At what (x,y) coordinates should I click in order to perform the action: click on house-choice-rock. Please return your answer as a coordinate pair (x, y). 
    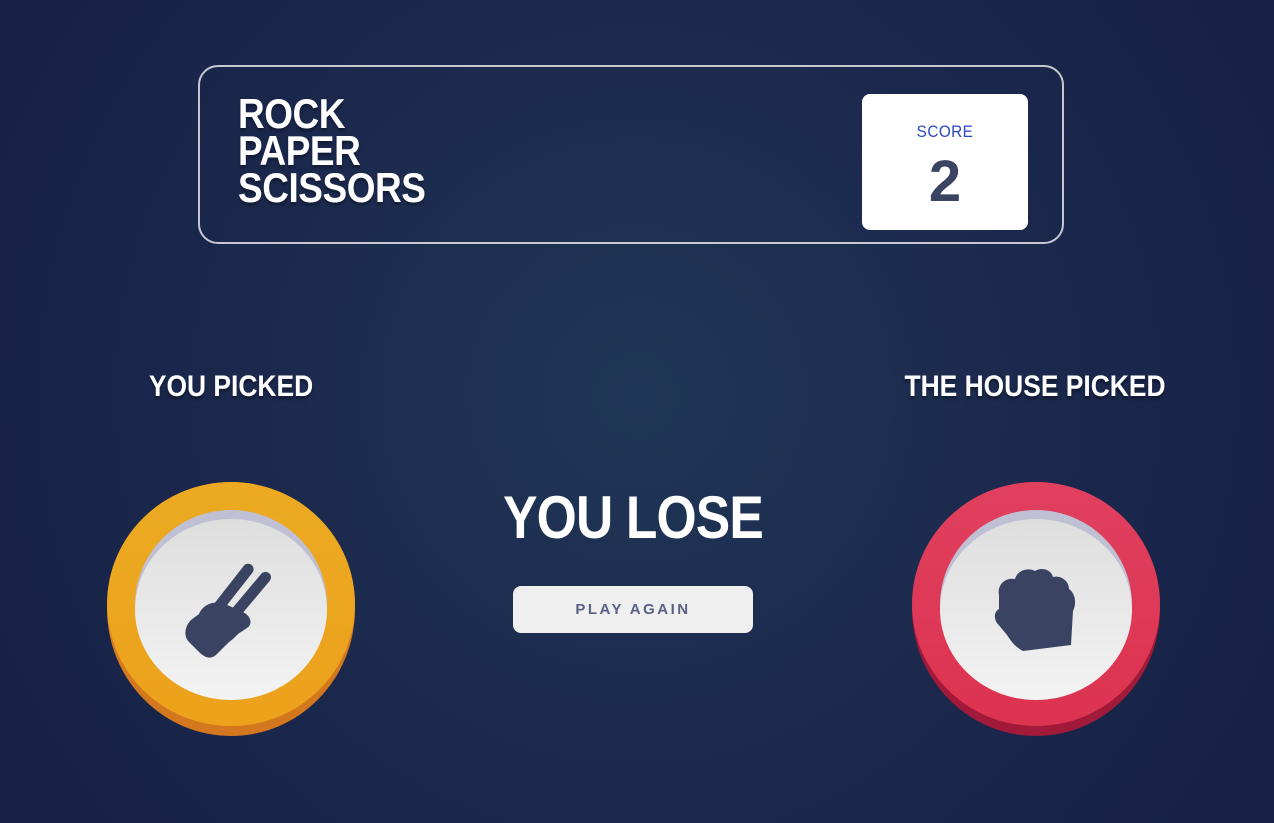
    Looking at the image, I should click on (1036, 609).